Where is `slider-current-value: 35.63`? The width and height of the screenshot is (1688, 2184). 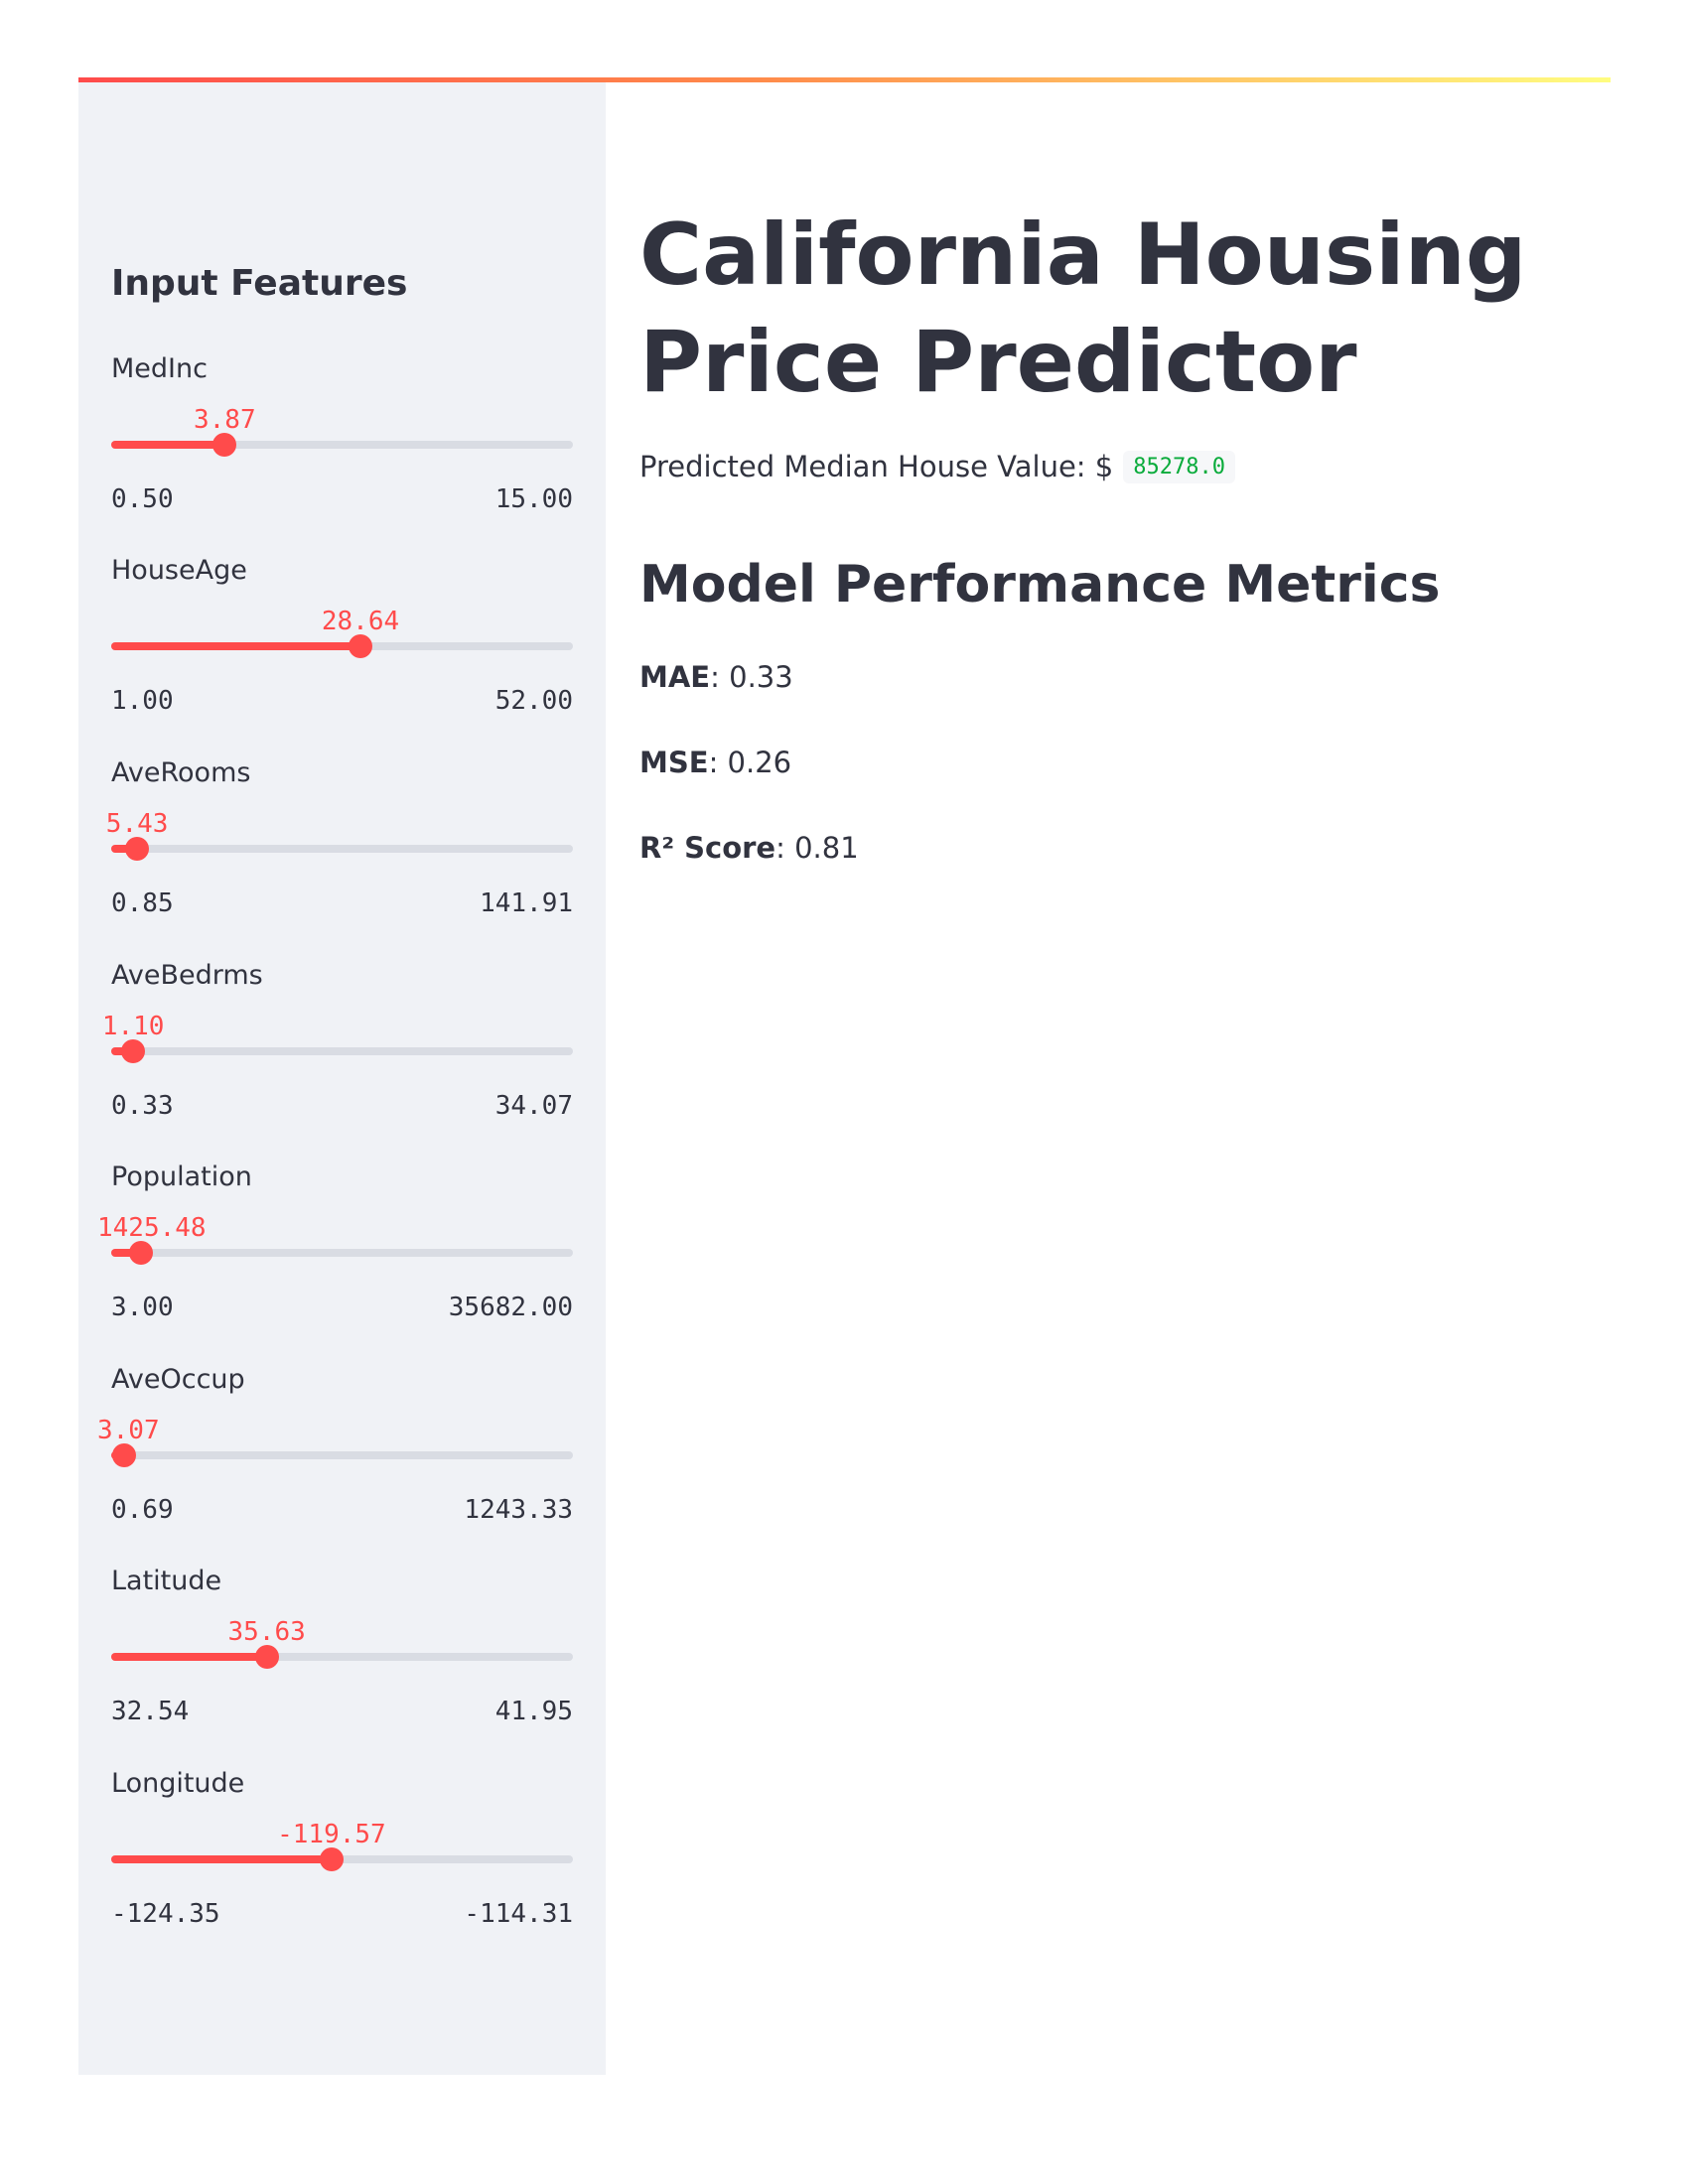 slider-current-value: 35.63 is located at coordinates (266, 1632).